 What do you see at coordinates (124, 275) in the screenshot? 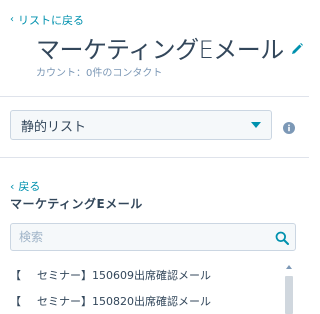
I see `list-item-label: セミナー】150609出席確認メール` at bounding box center [124, 275].